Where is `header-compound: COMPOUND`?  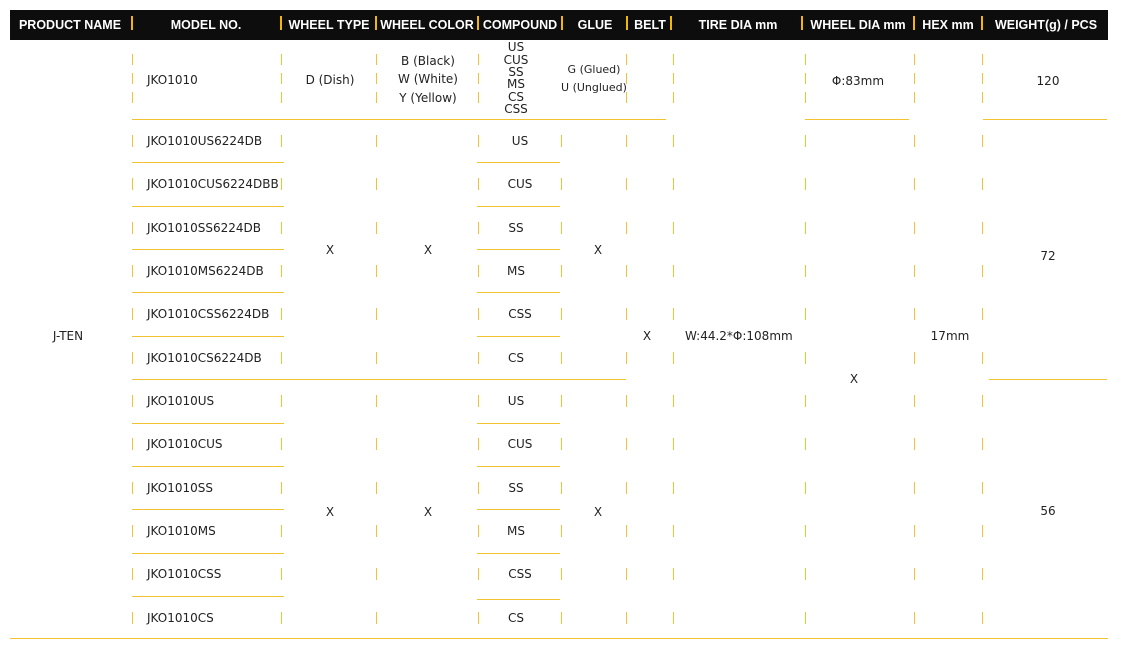
header-compound: COMPOUND is located at coordinates (520, 25).